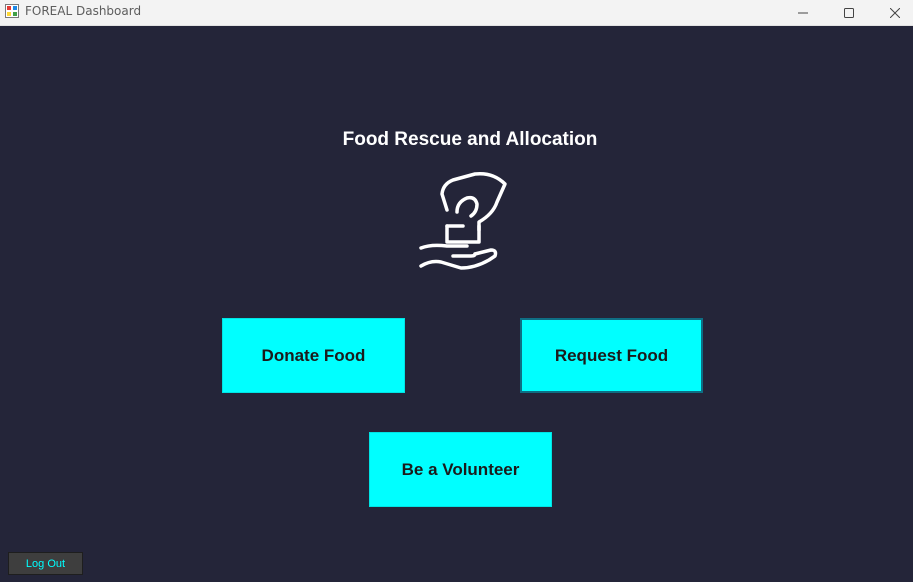  What do you see at coordinates (45, 563) in the screenshot?
I see `logout-button: Log Out` at bounding box center [45, 563].